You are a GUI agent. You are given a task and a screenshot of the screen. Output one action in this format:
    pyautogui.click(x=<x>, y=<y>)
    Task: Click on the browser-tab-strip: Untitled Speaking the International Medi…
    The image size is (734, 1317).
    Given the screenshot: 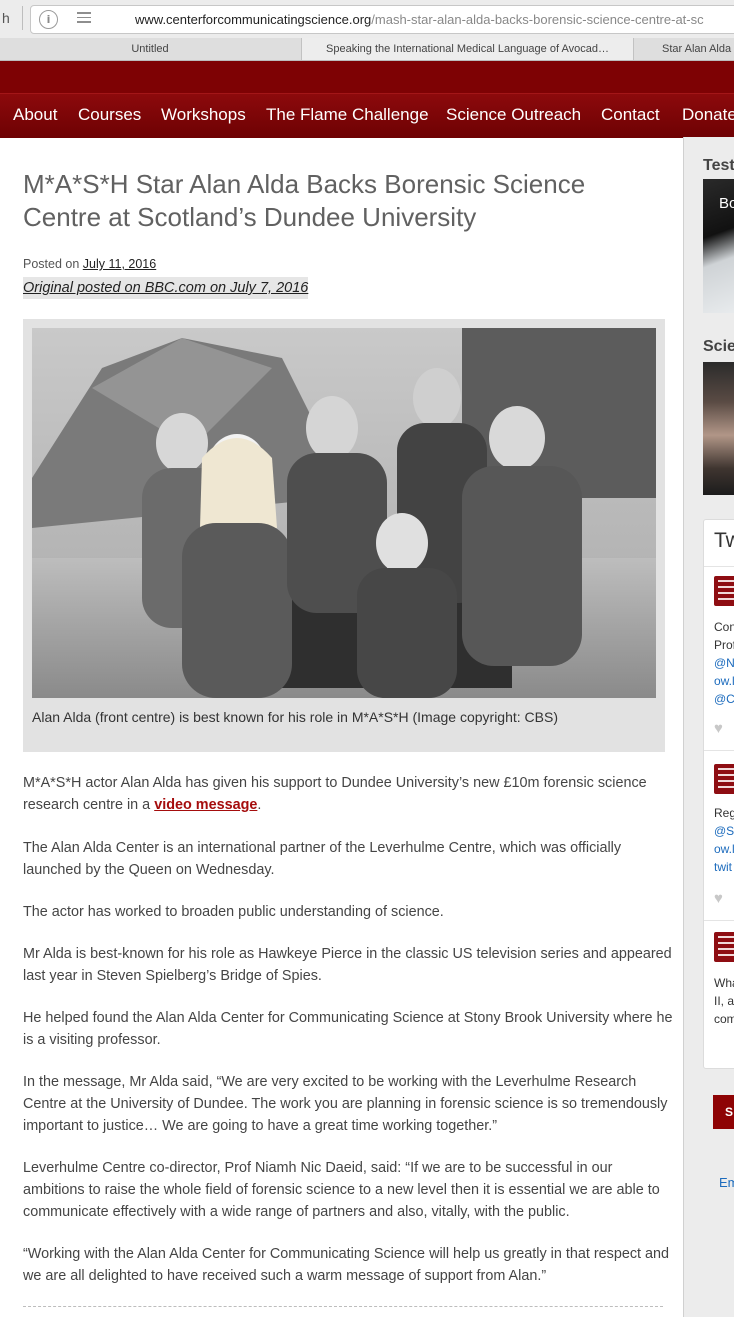 What is the action you would take?
    pyautogui.click(x=367, y=49)
    